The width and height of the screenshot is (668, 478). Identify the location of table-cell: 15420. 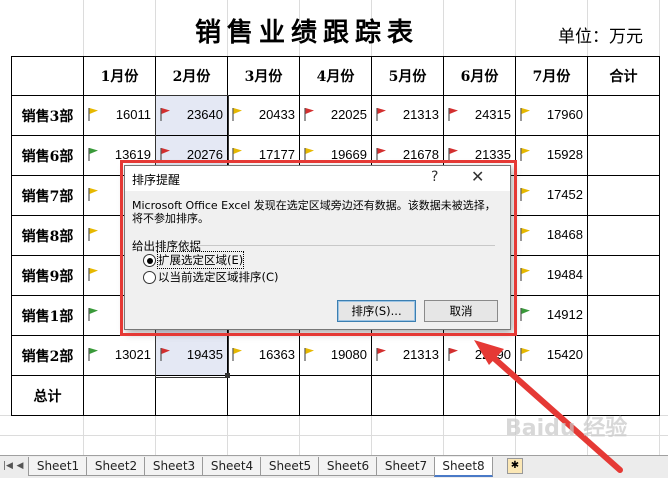
(551, 355).